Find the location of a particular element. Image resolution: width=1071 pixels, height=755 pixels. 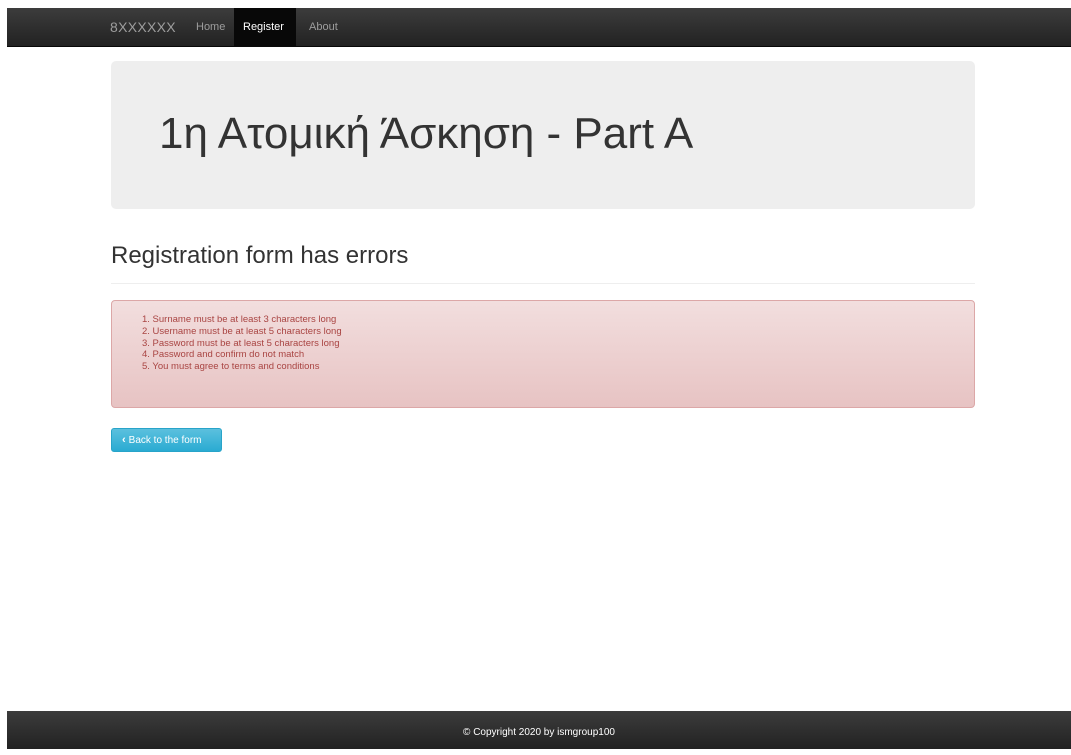

navbar-brand: 8XXXXXX is located at coordinates (143, 27).